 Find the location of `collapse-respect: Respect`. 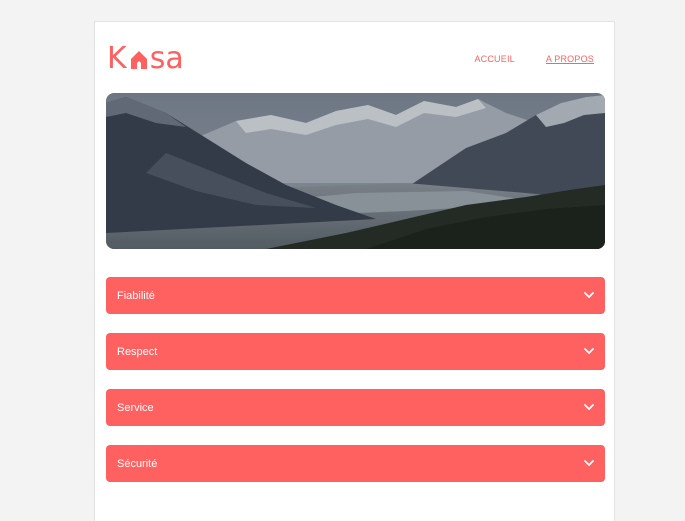

collapse-respect: Respect is located at coordinates (355, 351).